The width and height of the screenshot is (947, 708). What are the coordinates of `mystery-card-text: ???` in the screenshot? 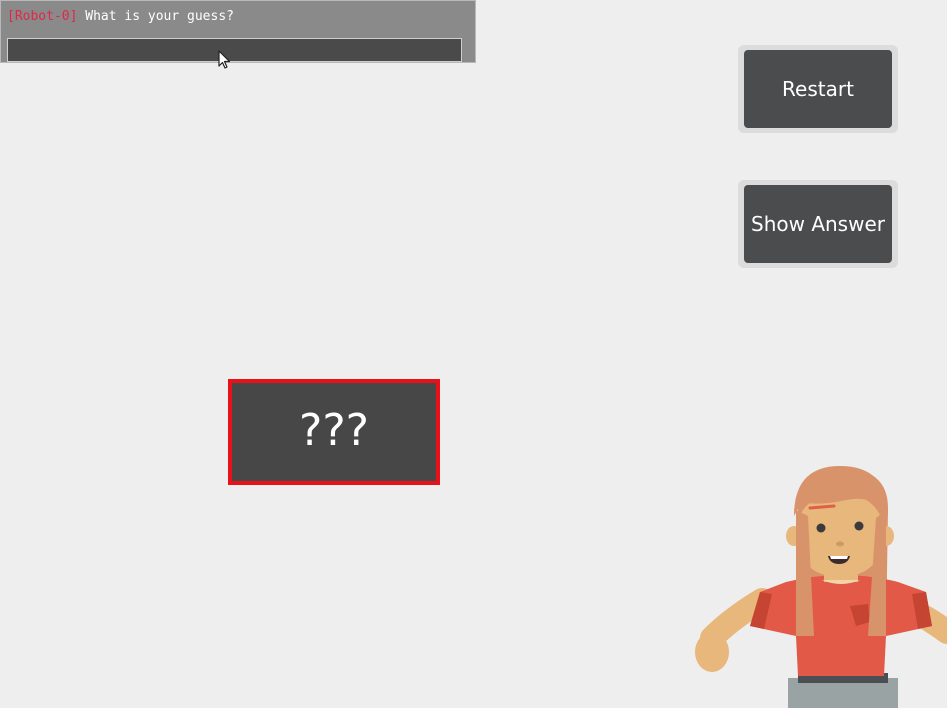 It's located at (334, 430).